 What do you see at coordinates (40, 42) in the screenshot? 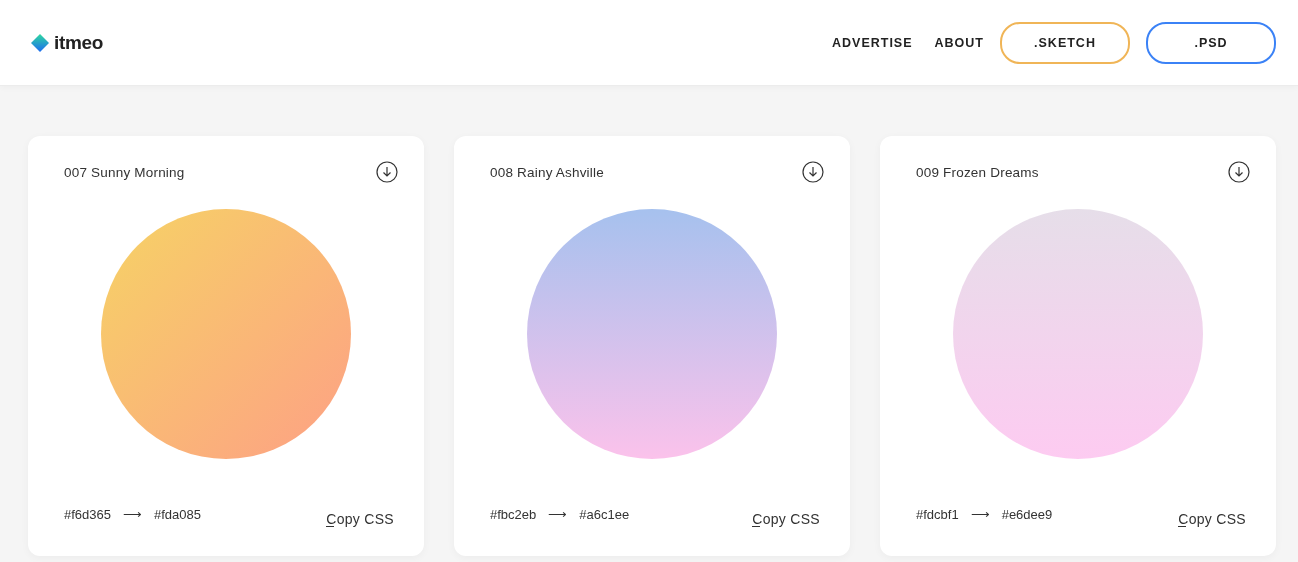
I see `logo-icon` at bounding box center [40, 42].